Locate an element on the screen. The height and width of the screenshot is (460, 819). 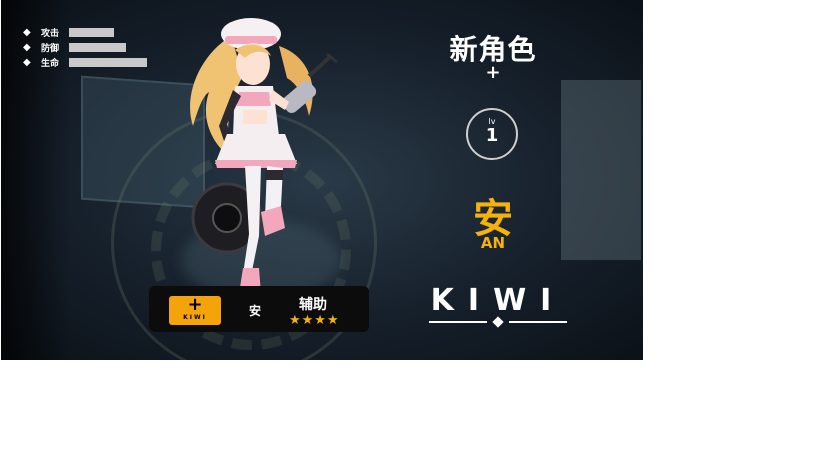
stat-row-defense: ◆ 防御 is located at coordinates (74, 47).